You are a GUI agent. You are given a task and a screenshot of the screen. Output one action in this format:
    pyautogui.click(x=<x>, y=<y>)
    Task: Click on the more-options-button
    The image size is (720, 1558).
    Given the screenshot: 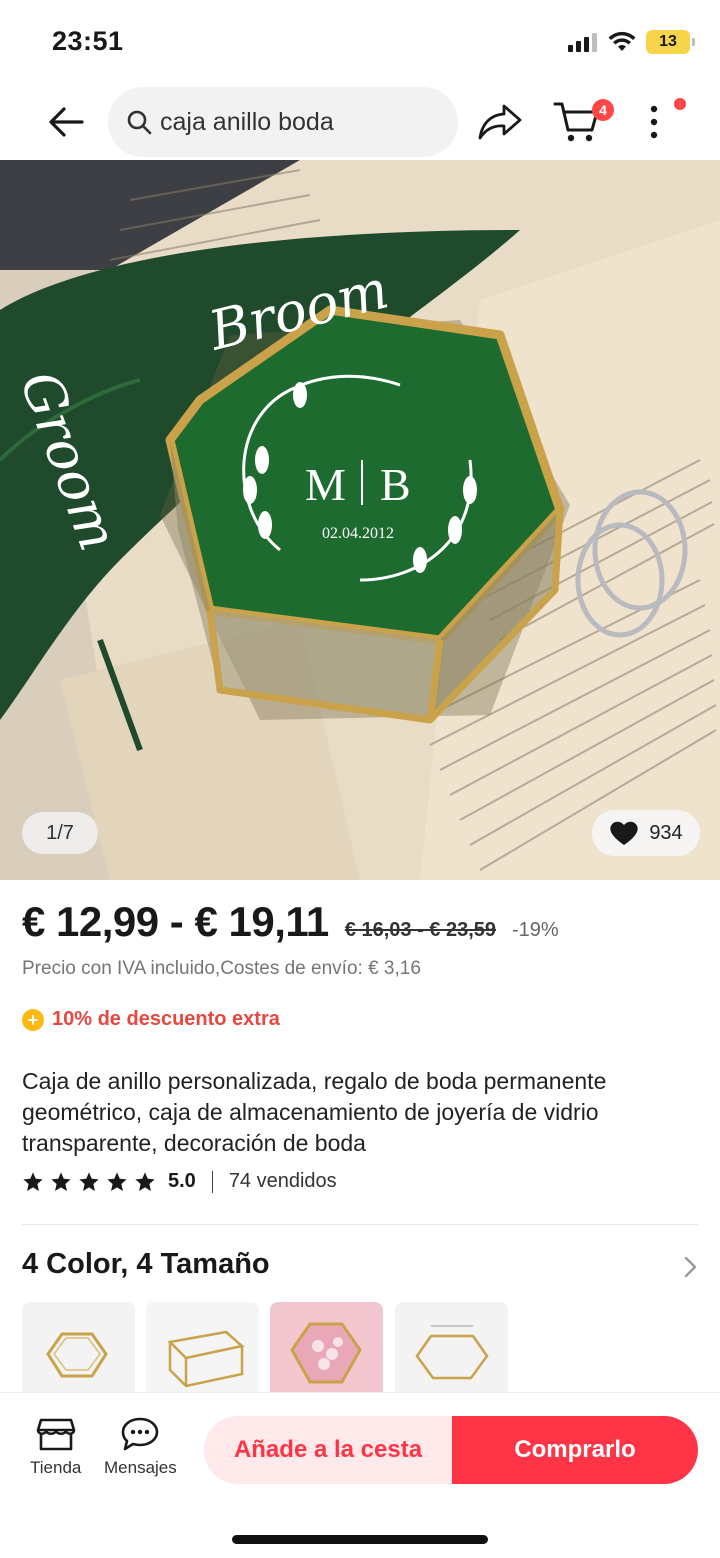 What is the action you would take?
    pyautogui.click(x=654, y=122)
    